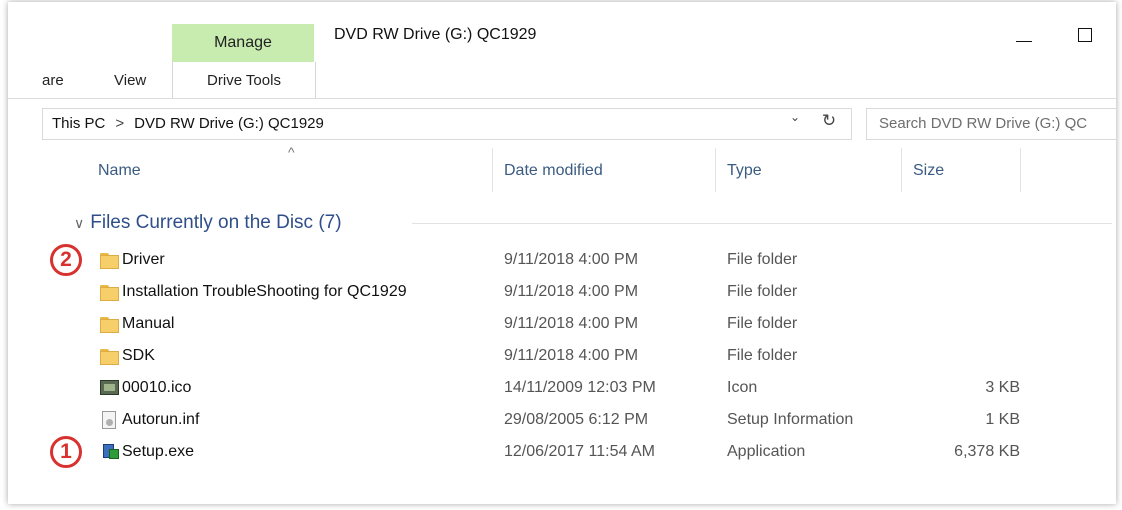 The height and width of the screenshot is (510, 1122). Describe the element at coordinates (987, 451) in the screenshot. I see `file-size: 6,378 KB` at that location.